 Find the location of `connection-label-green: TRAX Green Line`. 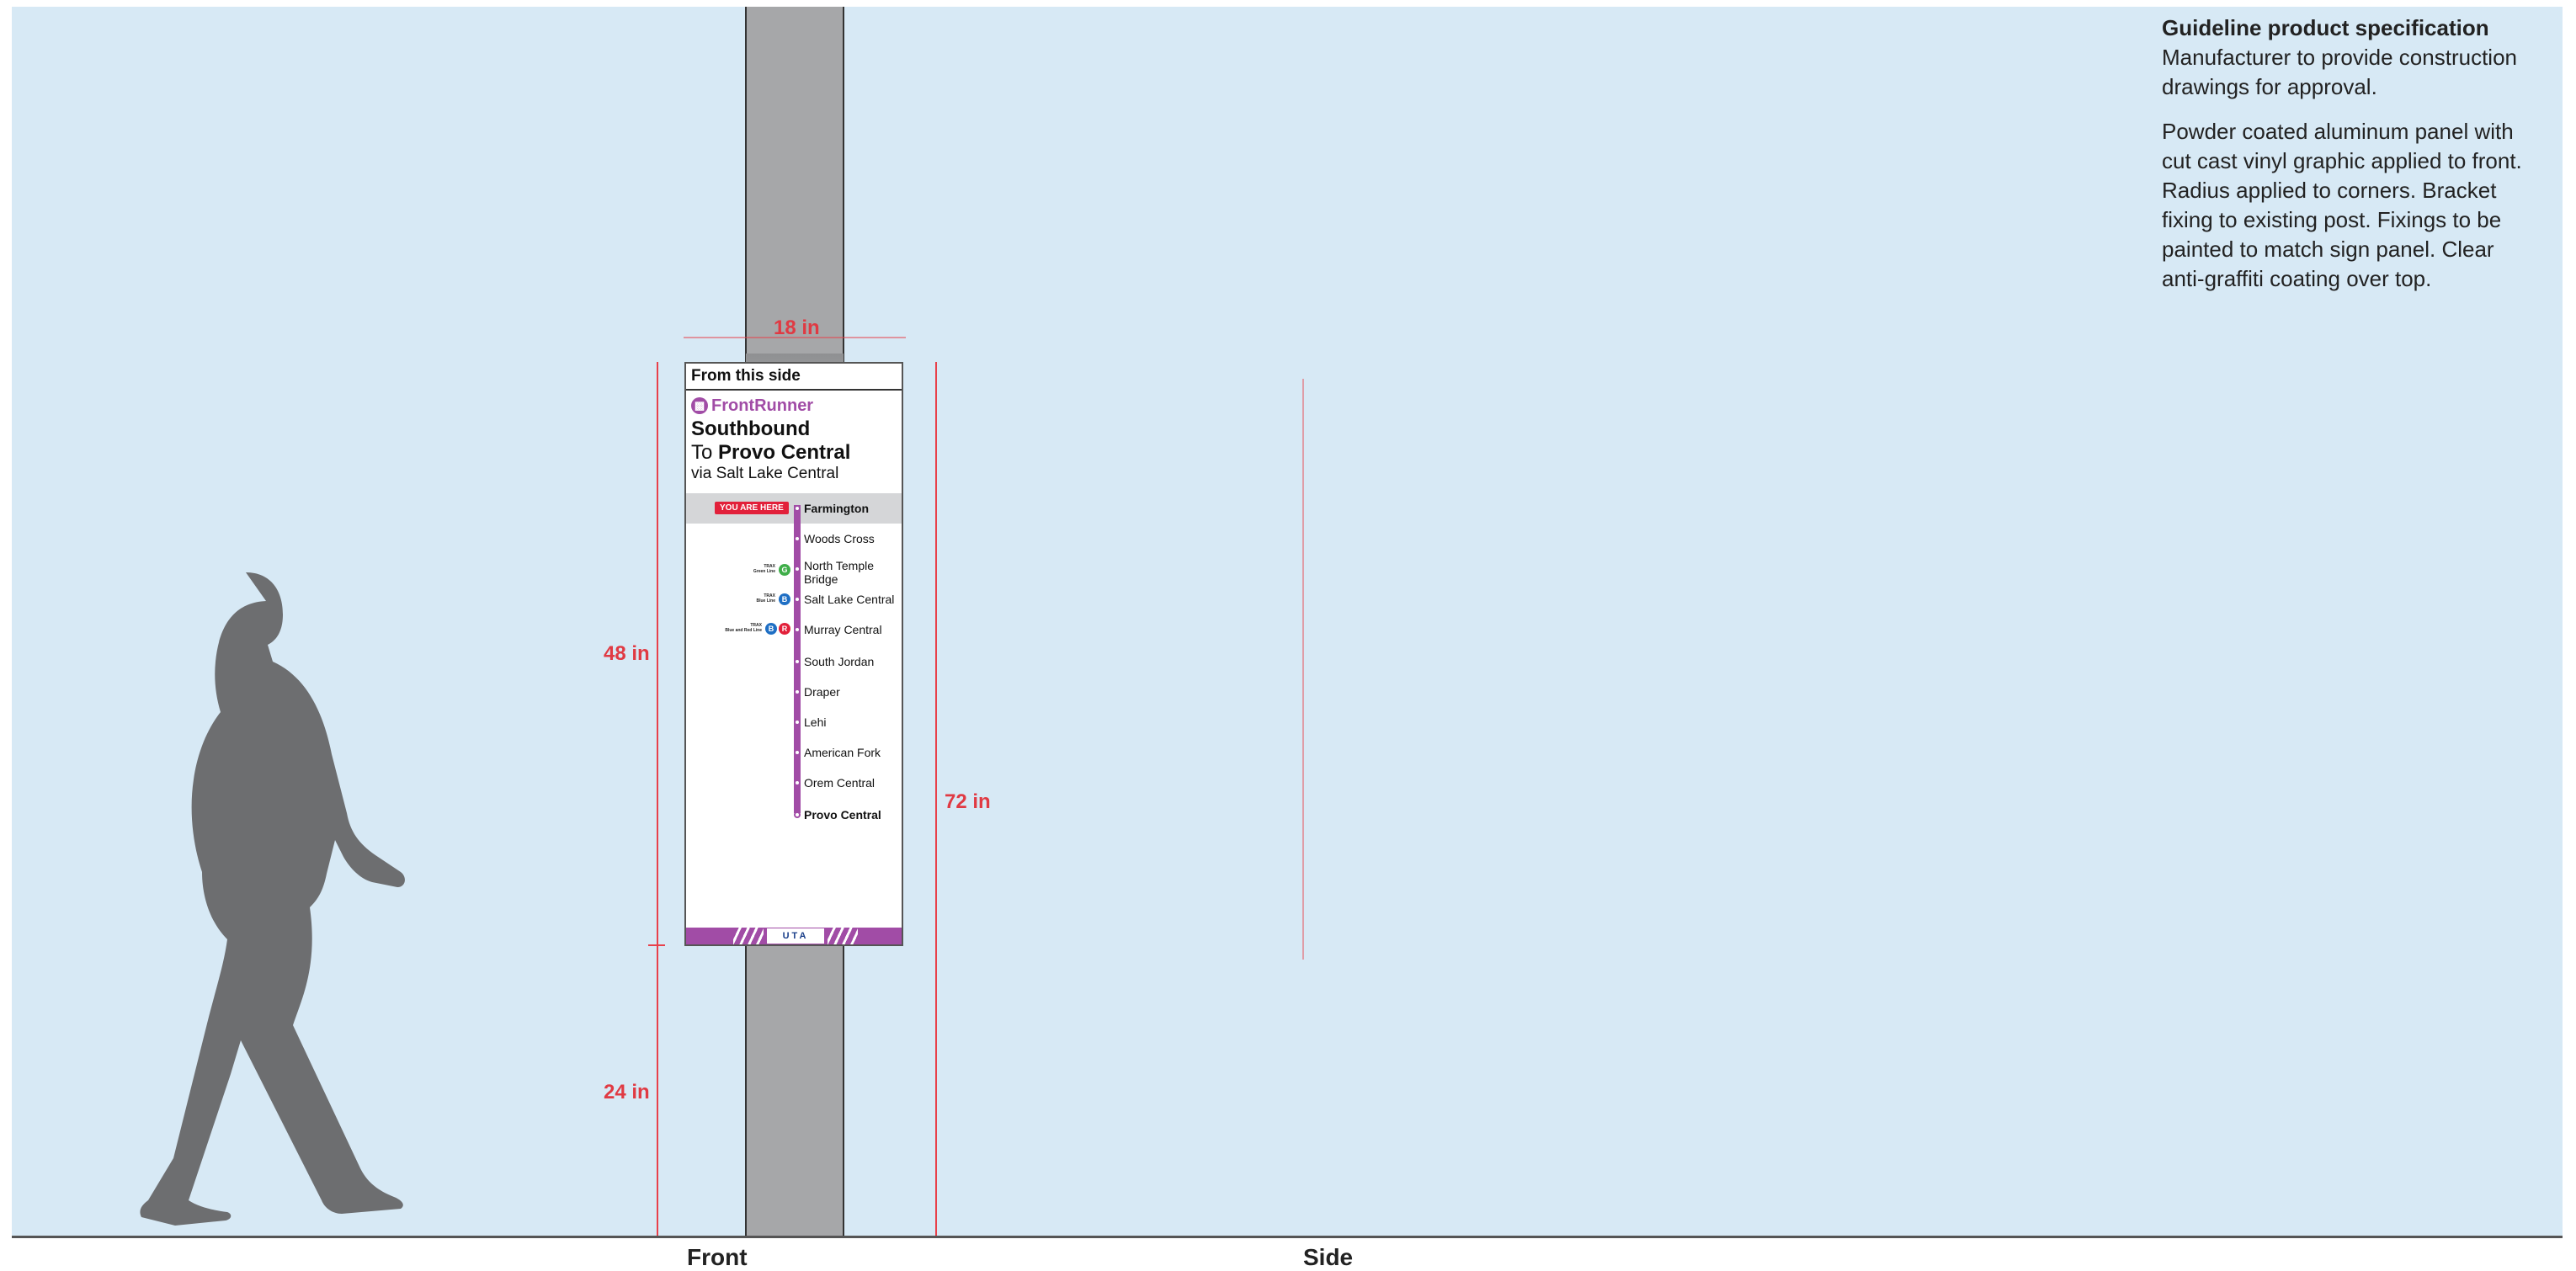

connection-label-green: TRAX Green Line is located at coordinates (759, 569).